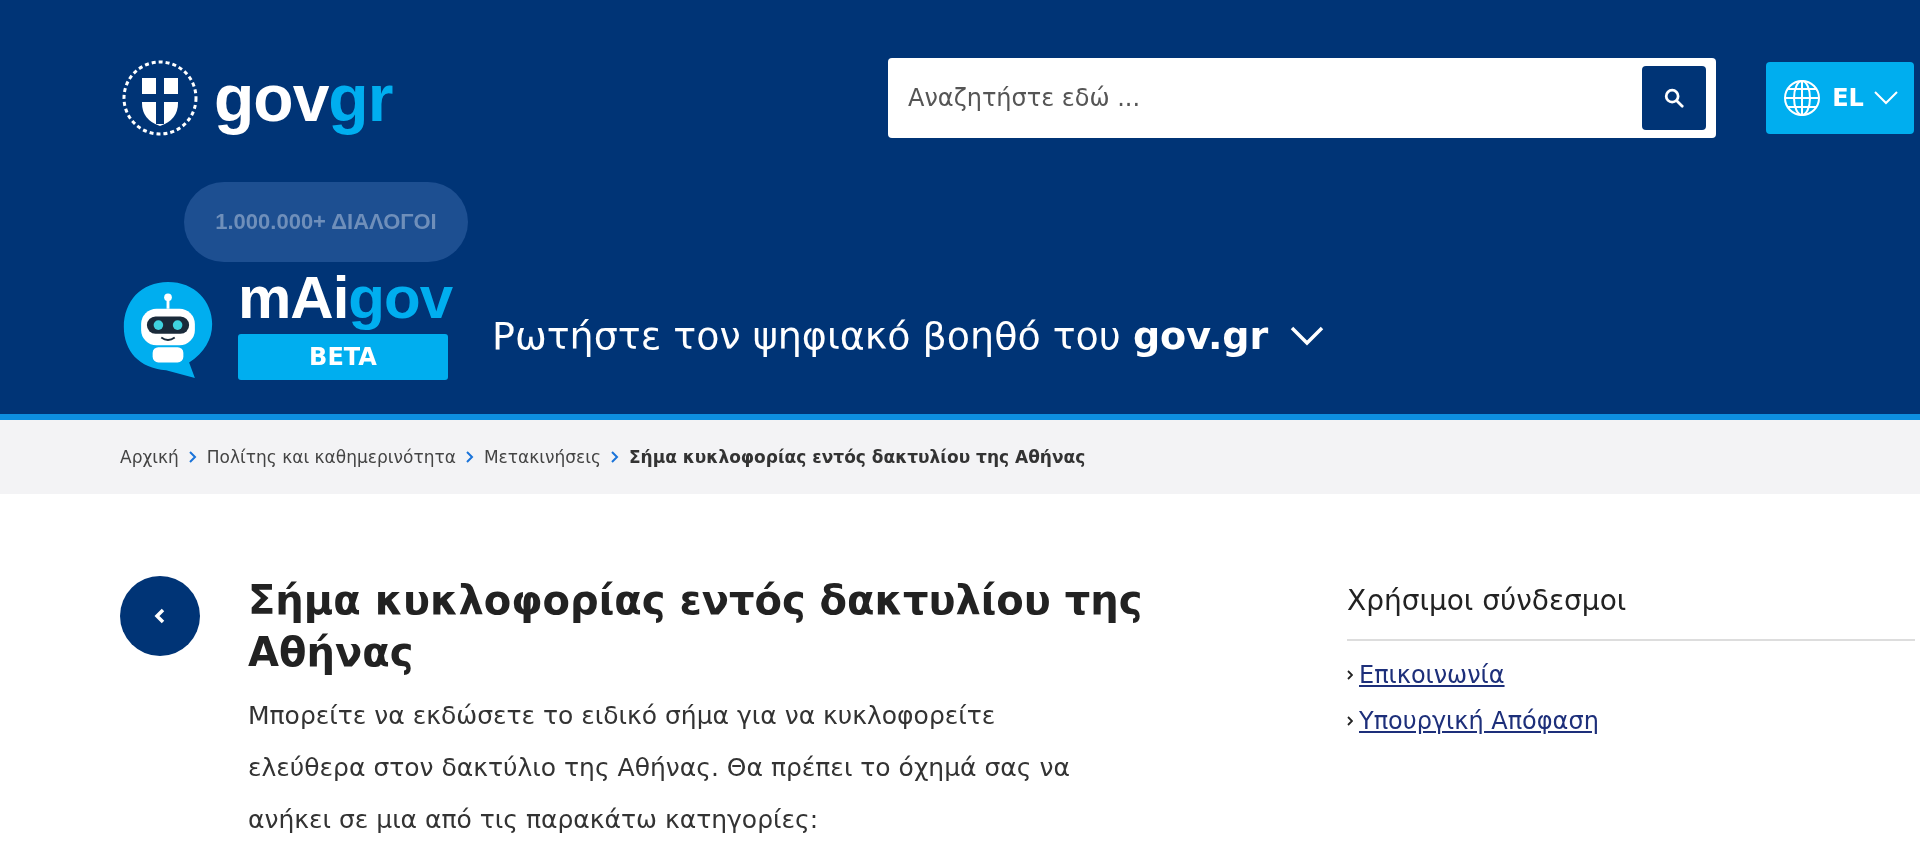  Describe the element at coordinates (160, 98) in the screenshot. I see `coat-of-arms-icon` at that location.